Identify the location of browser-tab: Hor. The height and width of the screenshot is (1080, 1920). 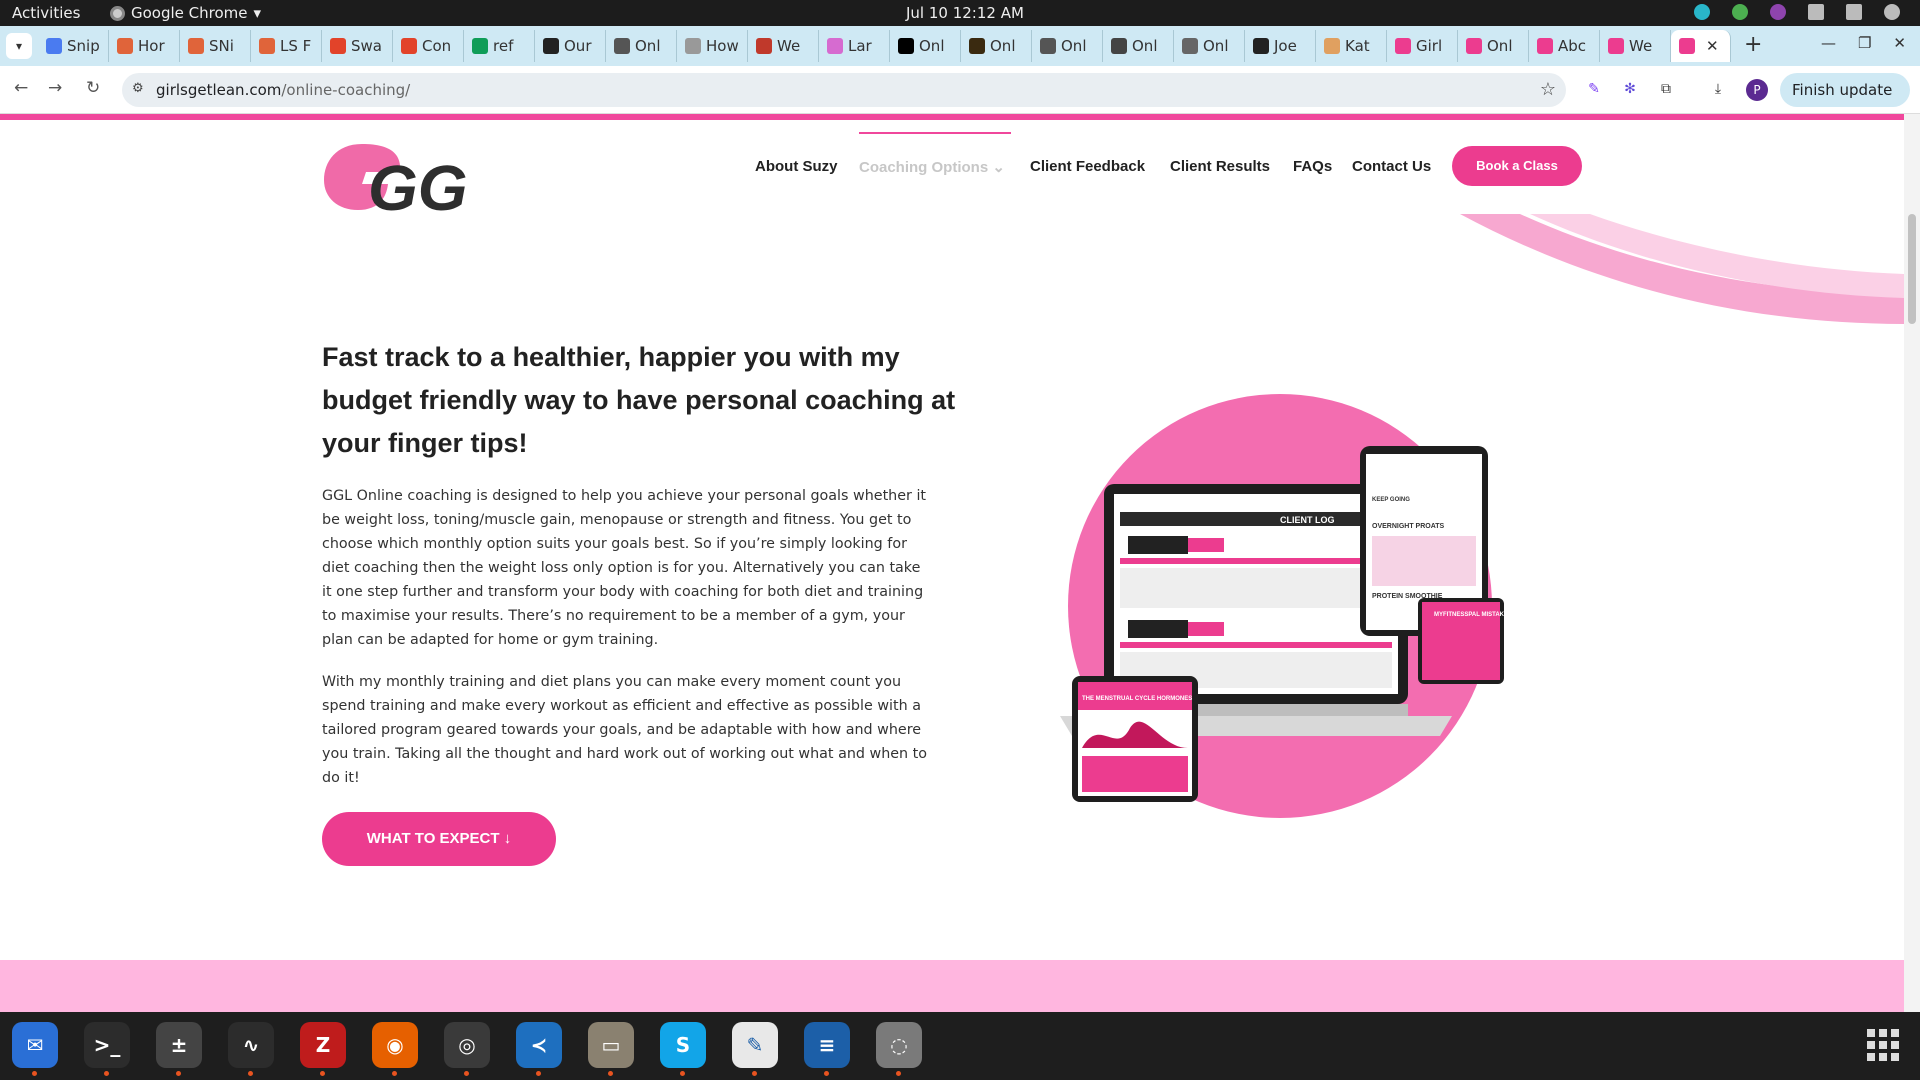
(144, 46).